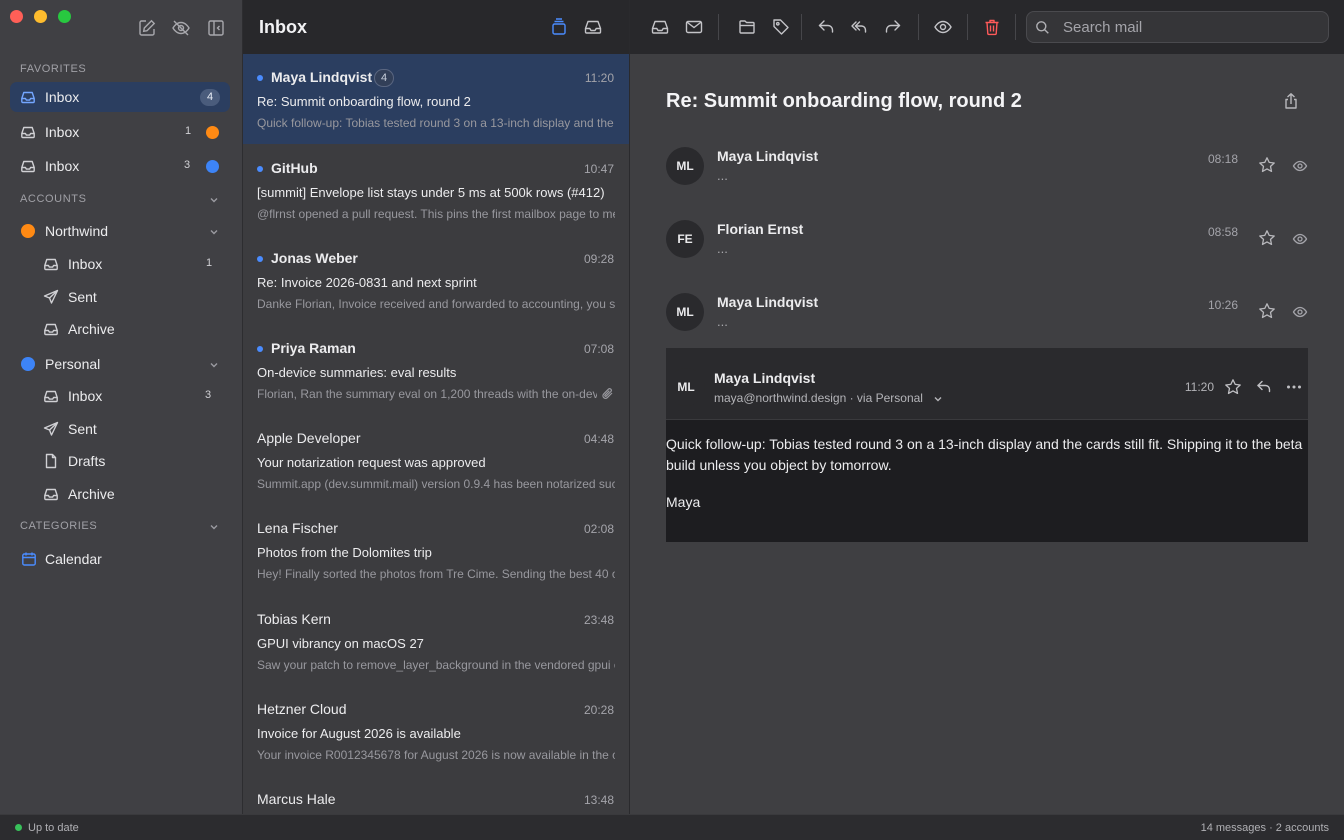 This screenshot has height=840, width=1344. I want to click on folder-icon, so click(747, 27).